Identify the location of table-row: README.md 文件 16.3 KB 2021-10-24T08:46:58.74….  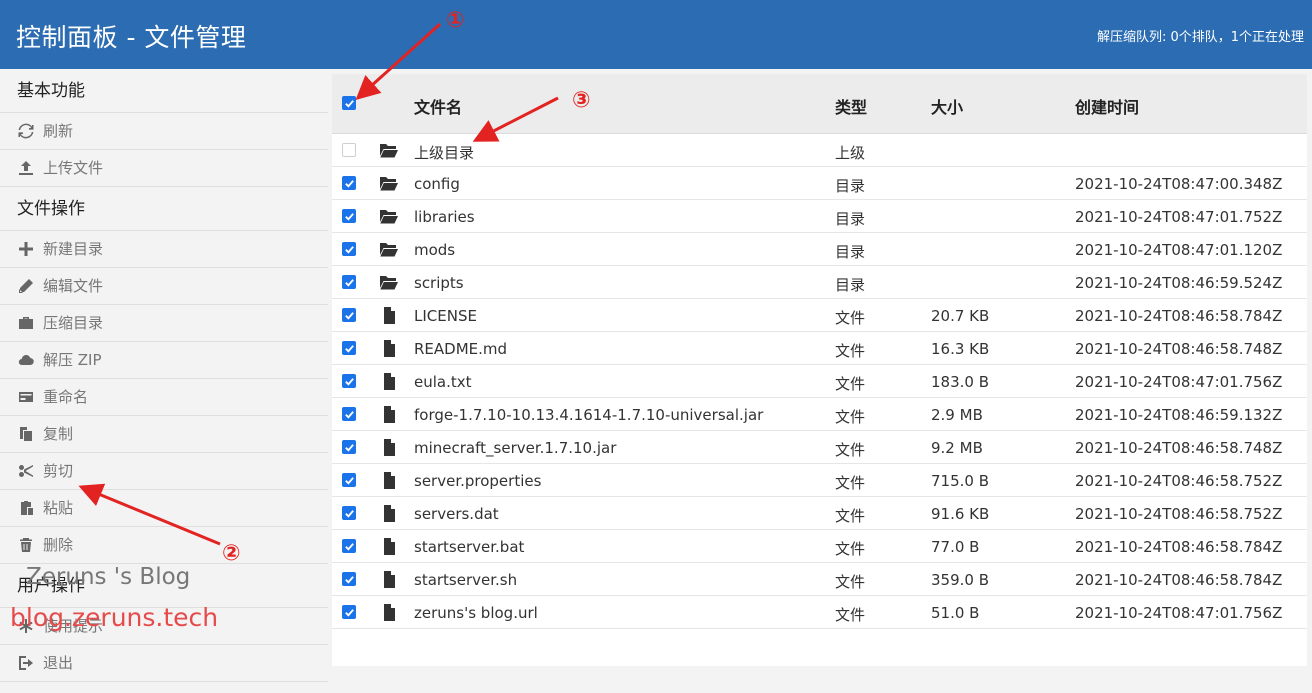
(819, 348).